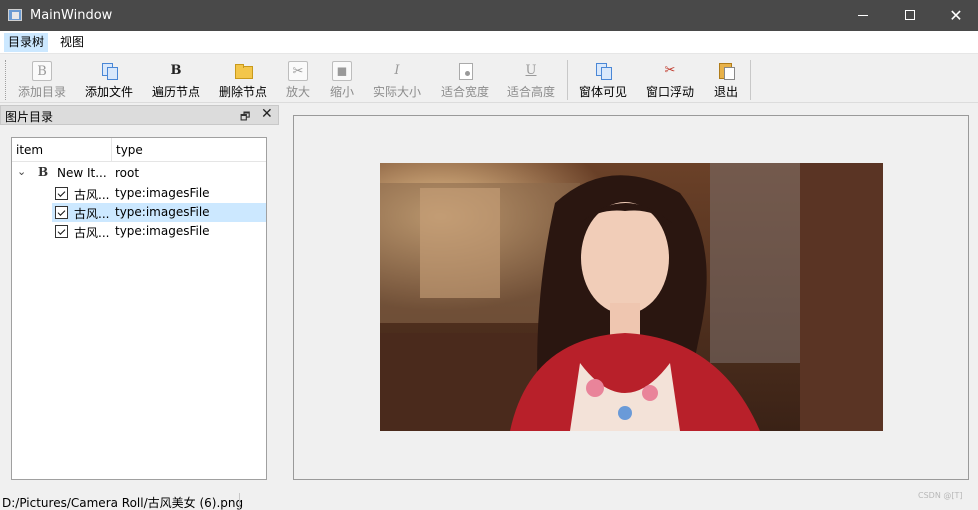 The height and width of the screenshot is (510, 978). What do you see at coordinates (245, 117) in the screenshot?
I see `float-dock-icon: 🗗` at bounding box center [245, 117].